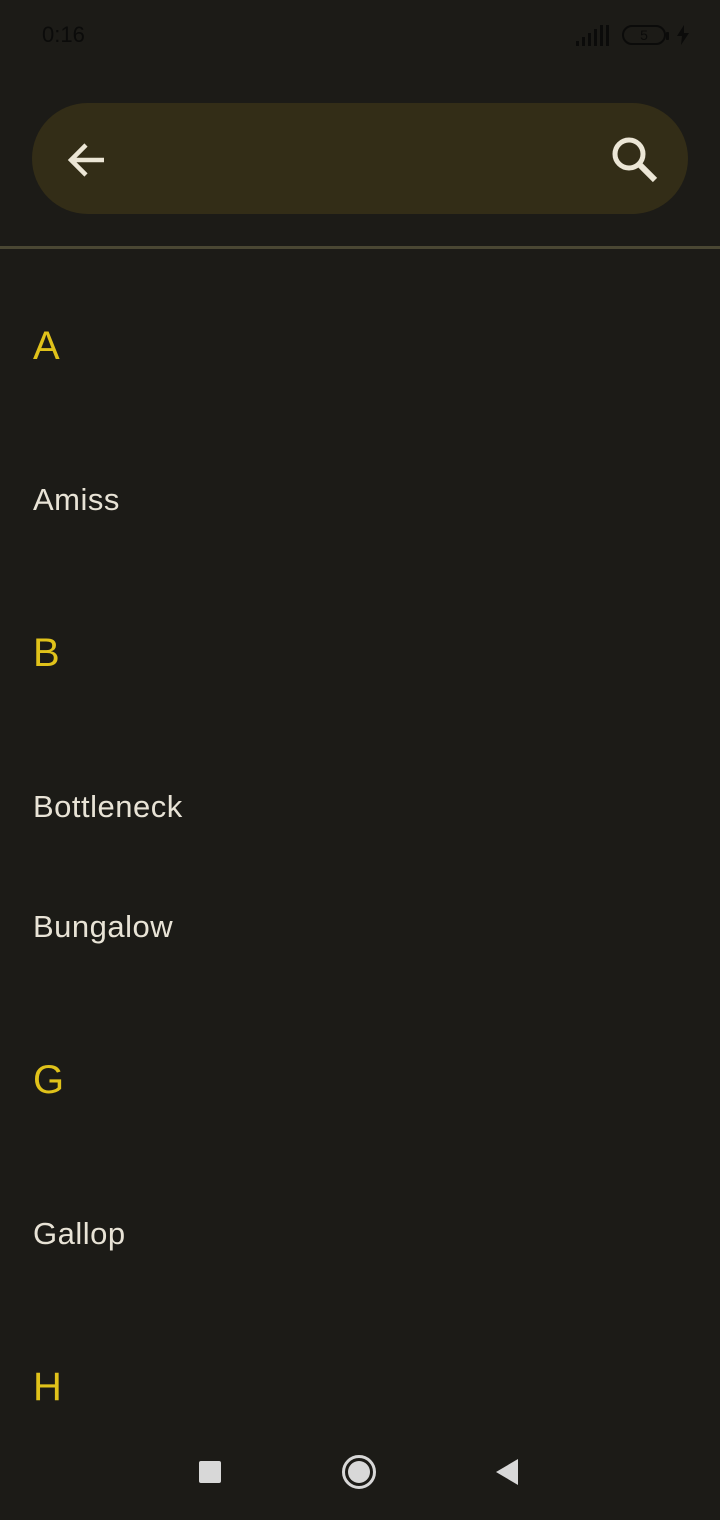  What do you see at coordinates (108, 806) in the screenshot?
I see `list-item-label: Bottleneck` at bounding box center [108, 806].